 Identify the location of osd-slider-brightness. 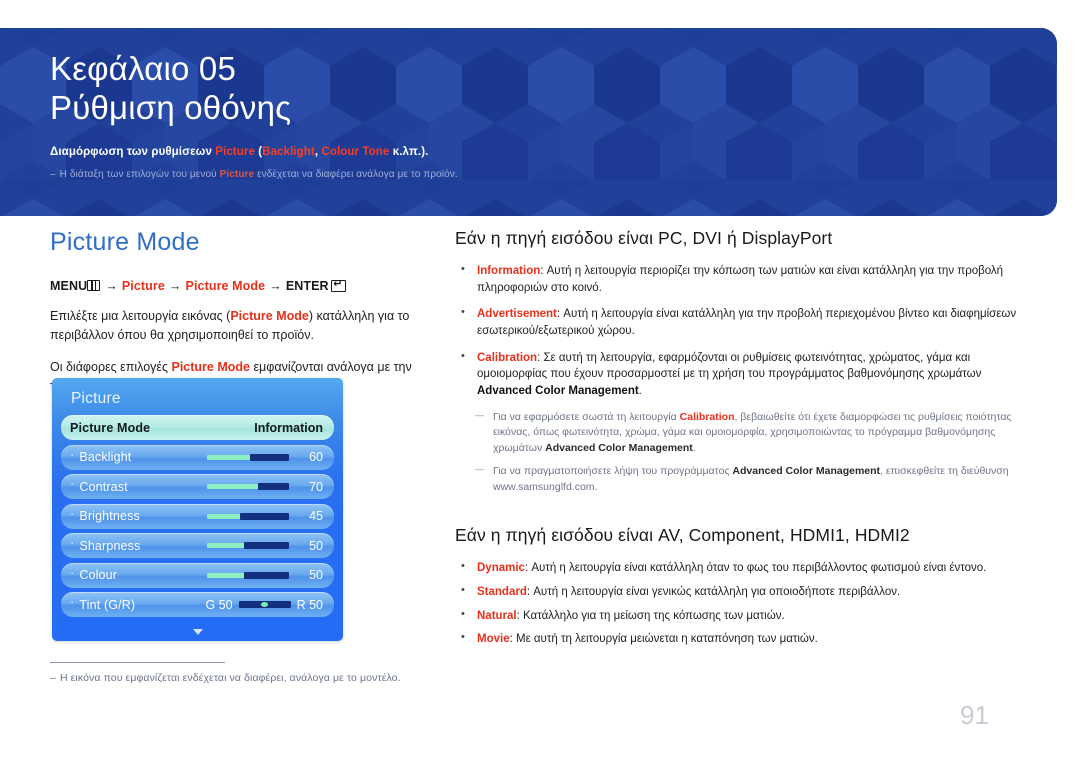
(248, 516).